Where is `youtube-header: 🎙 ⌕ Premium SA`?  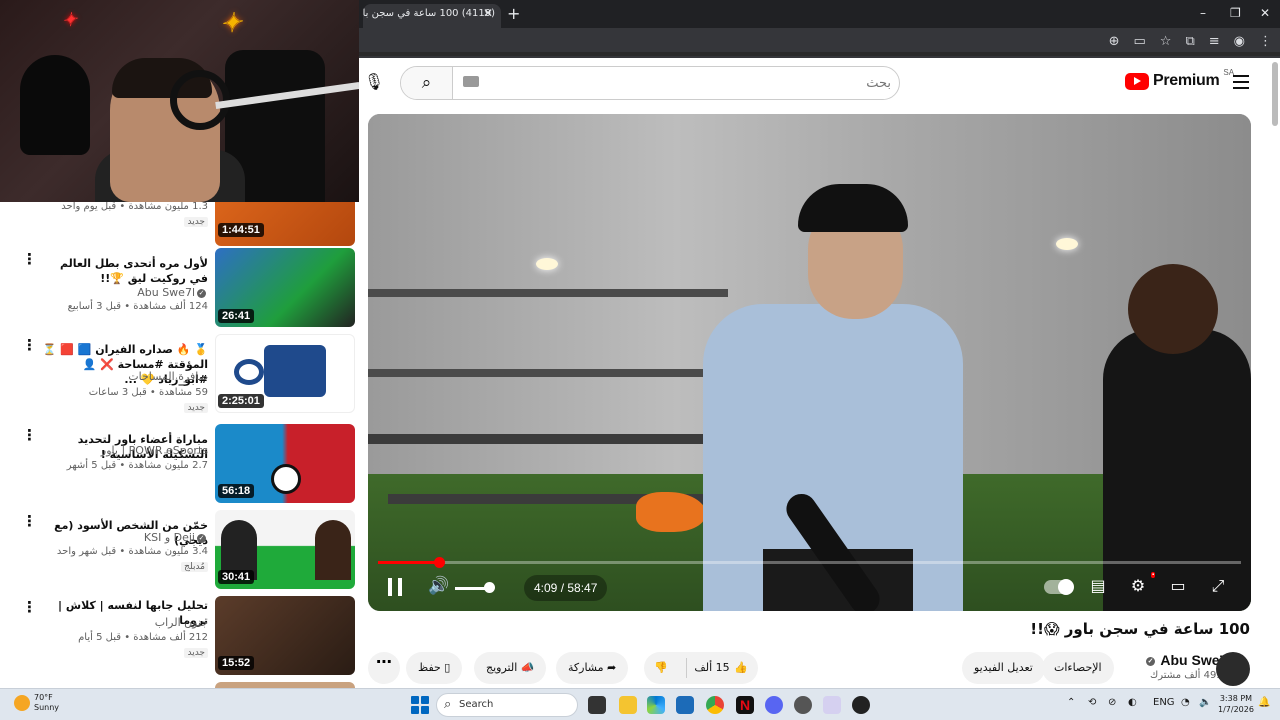 youtube-header: 🎙 ⌕ Premium SA is located at coordinates (819, 85).